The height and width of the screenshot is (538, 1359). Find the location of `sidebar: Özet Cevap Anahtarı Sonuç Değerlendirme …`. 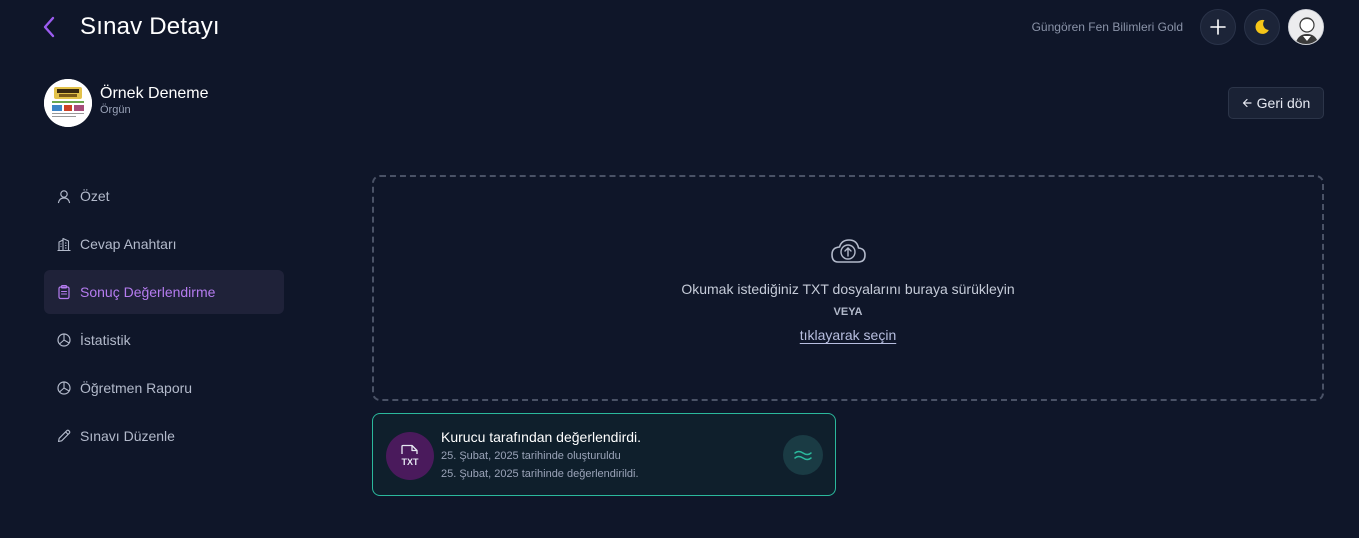

sidebar: Özet Cevap Anahtarı Sonuç Değerlendirme … is located at coordinates (164, 318).